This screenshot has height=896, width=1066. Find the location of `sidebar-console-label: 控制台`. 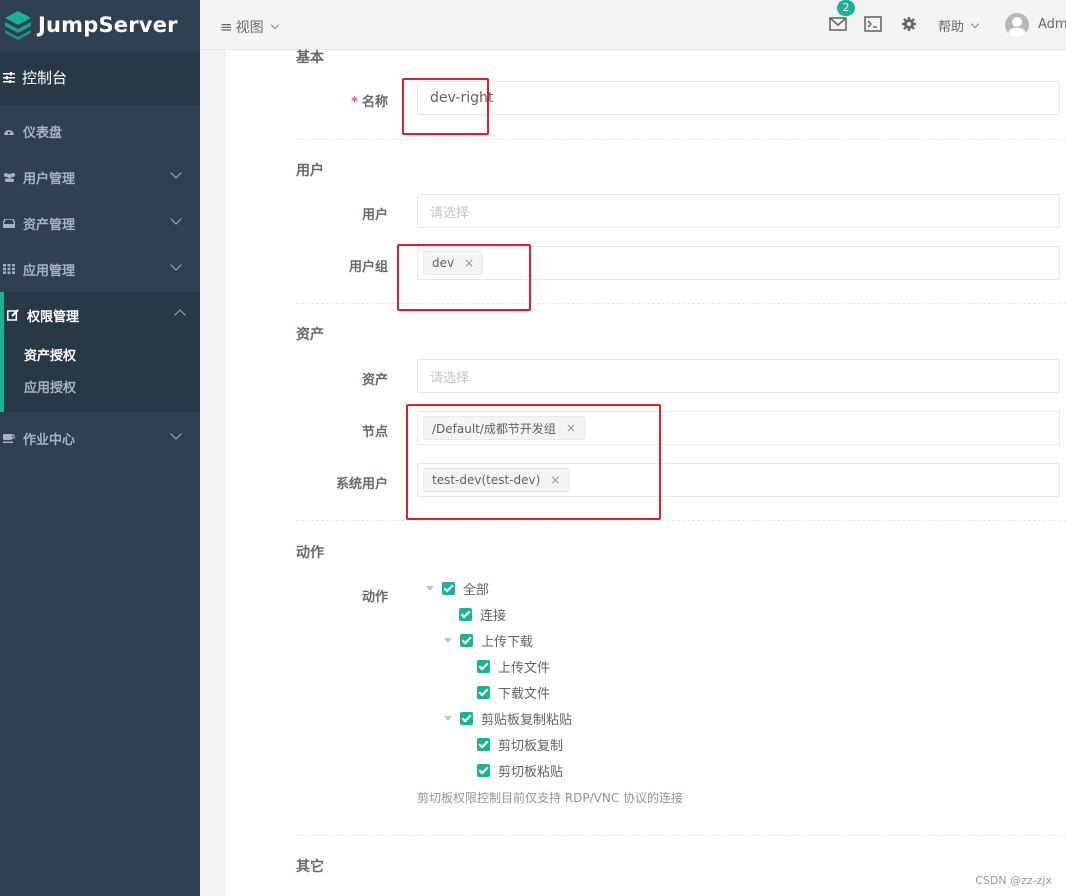

sidebar-console-label: 控制台 is located at coordinates (45, 78).